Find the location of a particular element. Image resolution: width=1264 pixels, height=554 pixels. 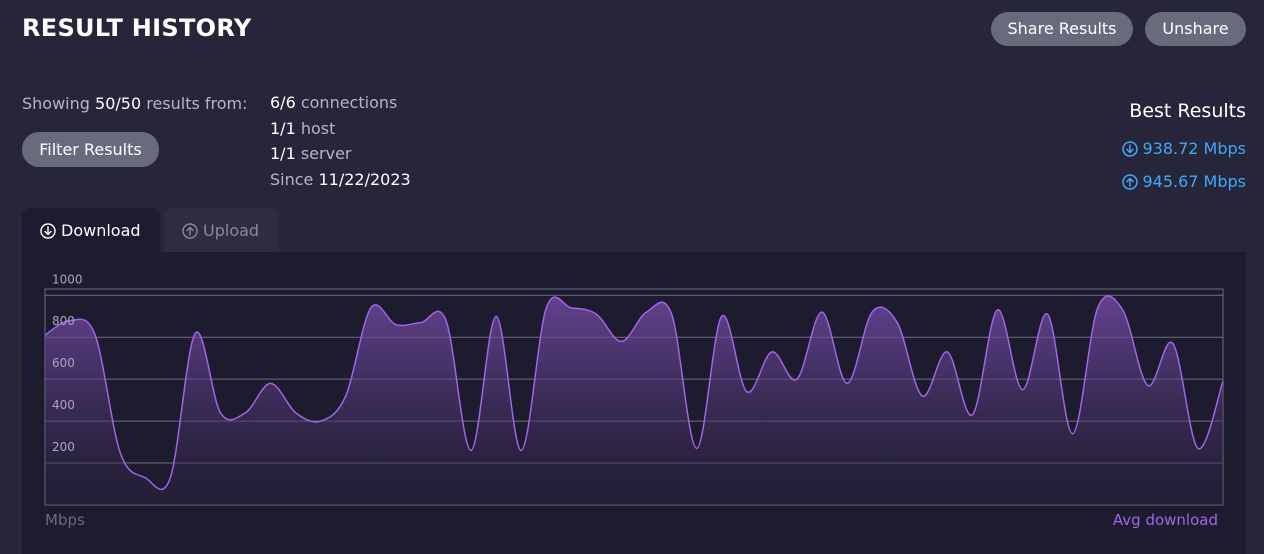

series-label: Avg download is located at coordinates (1165, 520).